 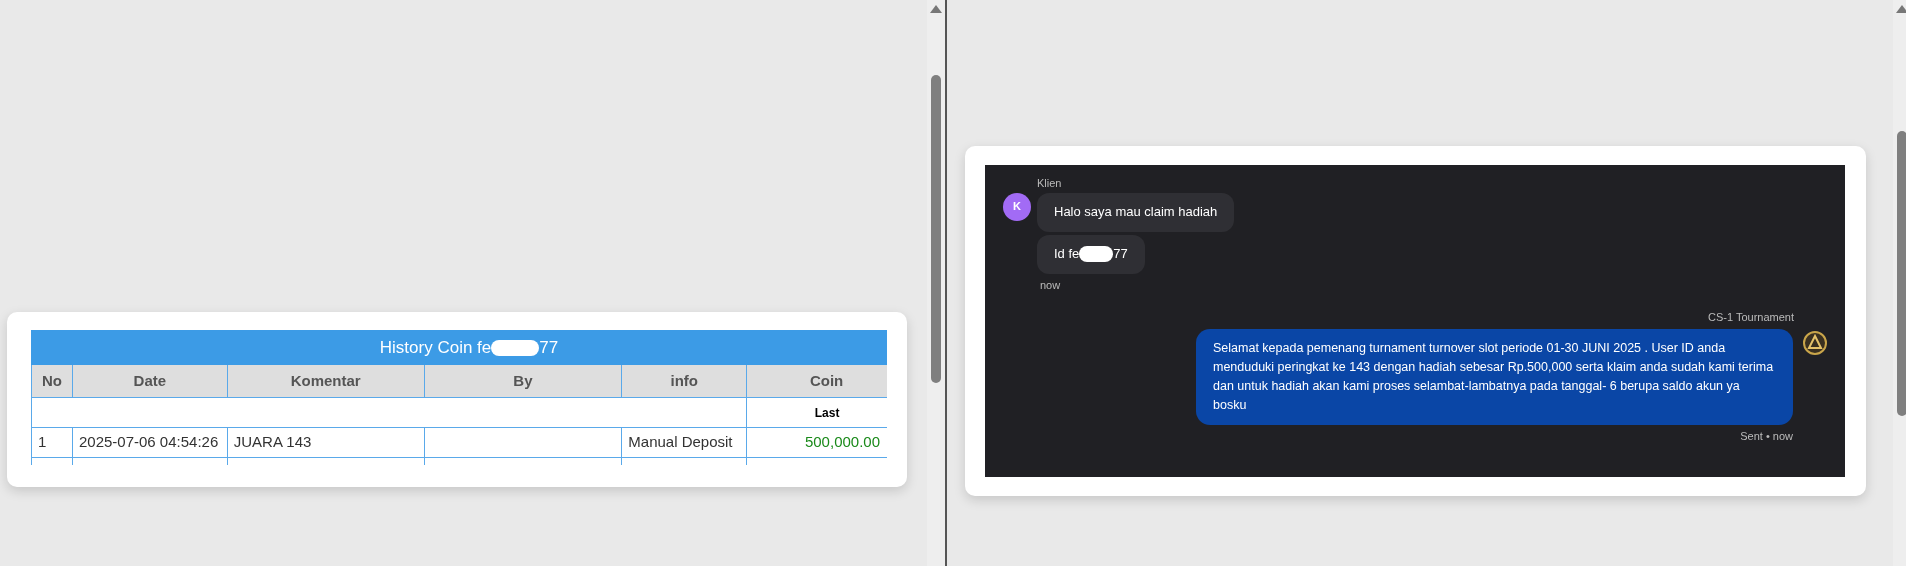 What do you see at coordinates (1050, 285) in the screenshot?
I see `timestamp: now` at bounding box center [1050, 285].